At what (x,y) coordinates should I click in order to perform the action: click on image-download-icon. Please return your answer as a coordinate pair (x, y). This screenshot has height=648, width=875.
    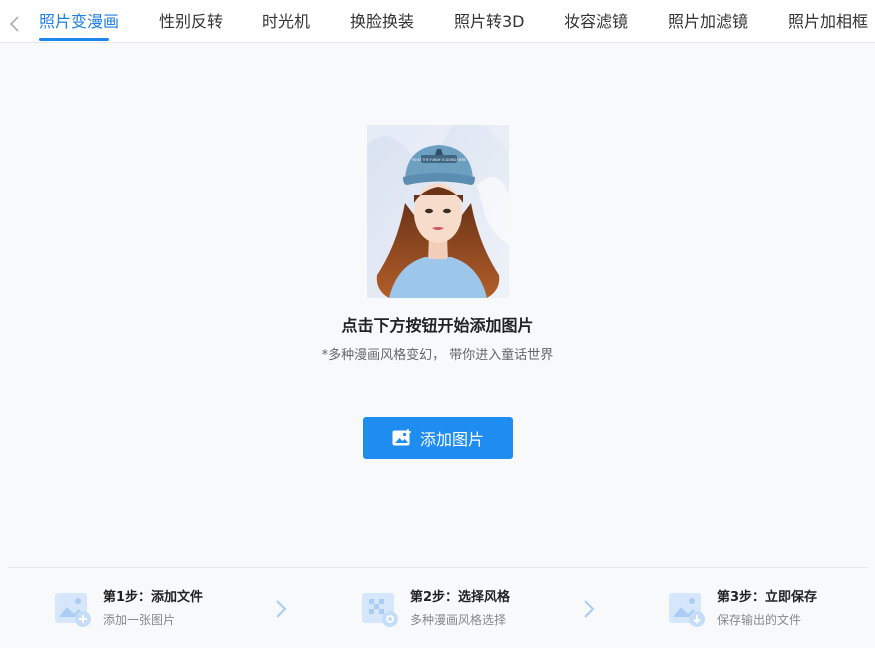
    Looking at the image, I should click on (687, 610).